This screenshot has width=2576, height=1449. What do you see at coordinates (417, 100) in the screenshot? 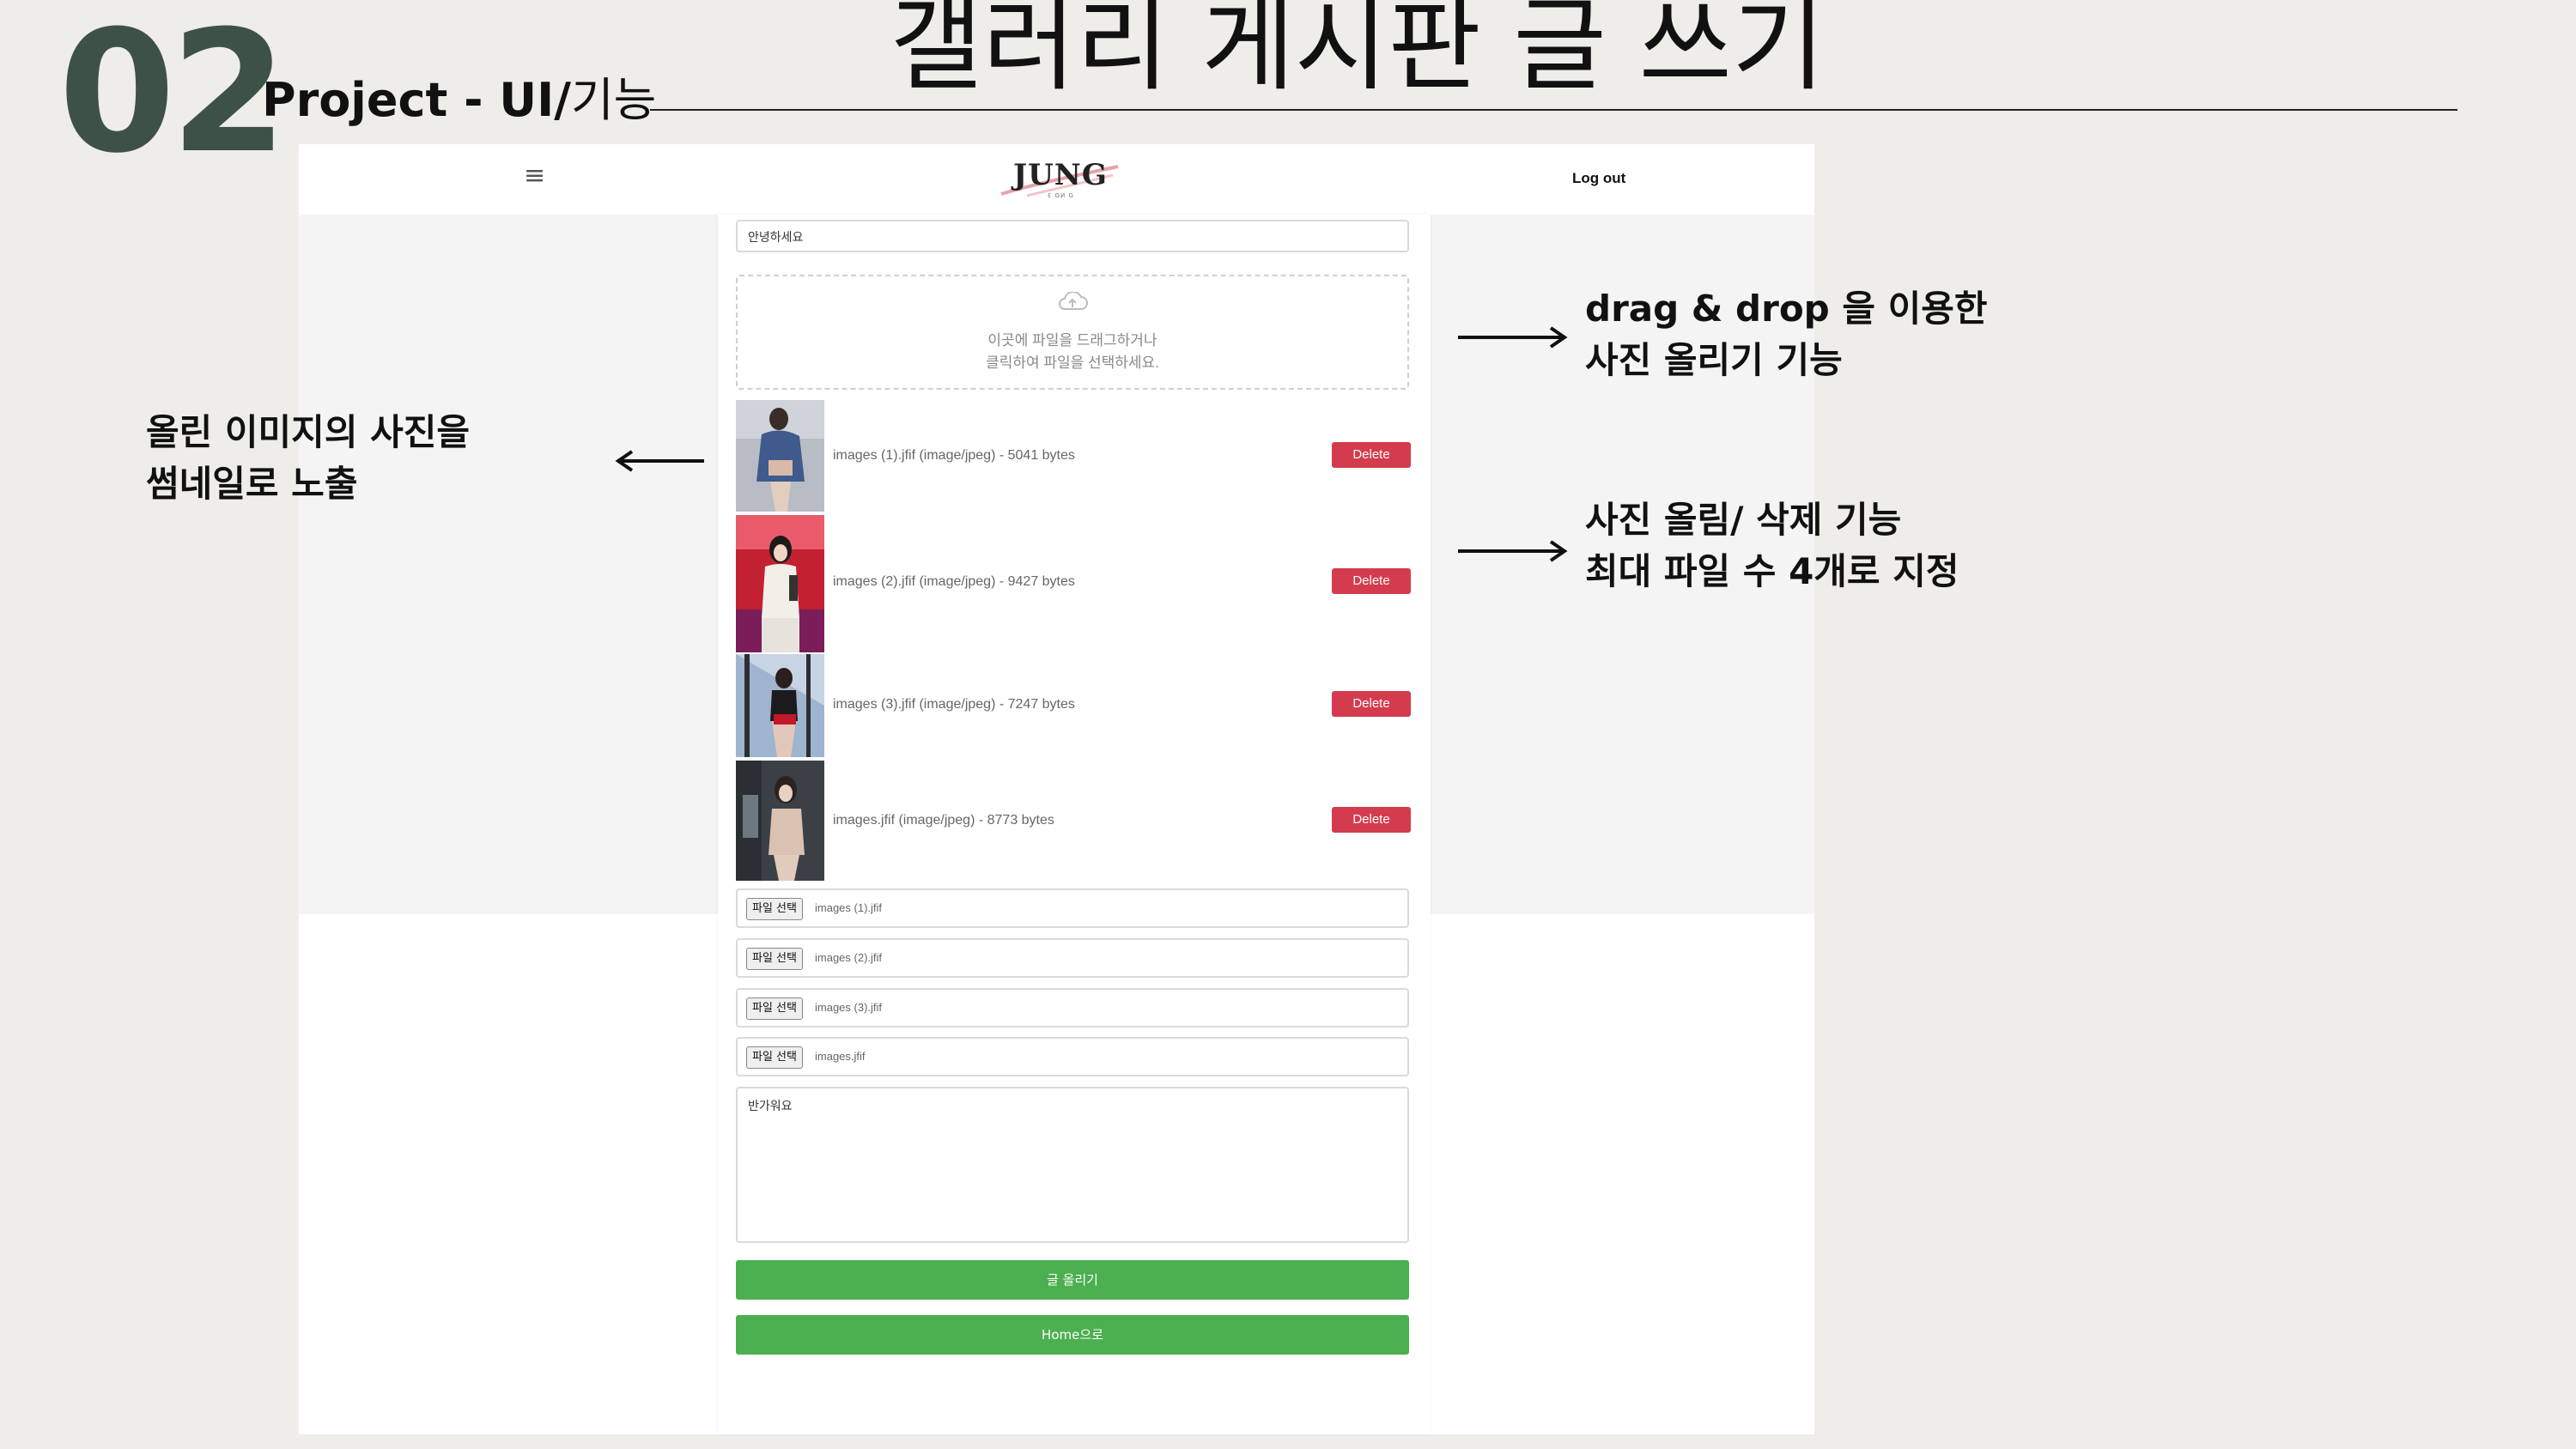
I see `slide-subtitle-bold: Project - UI/` at bounding box center [417, 100].